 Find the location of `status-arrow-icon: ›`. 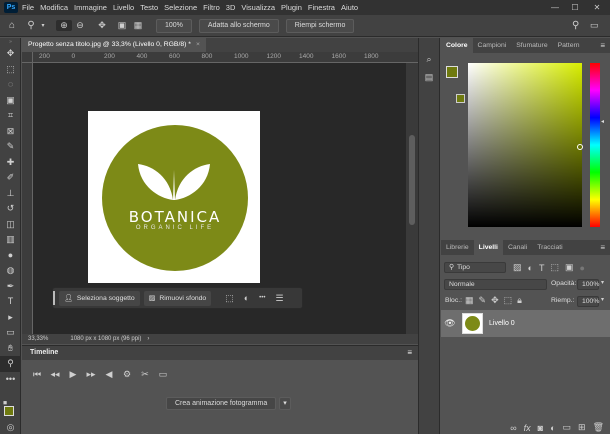

status-arrow-icon: › is located at coordinates (148, 339).